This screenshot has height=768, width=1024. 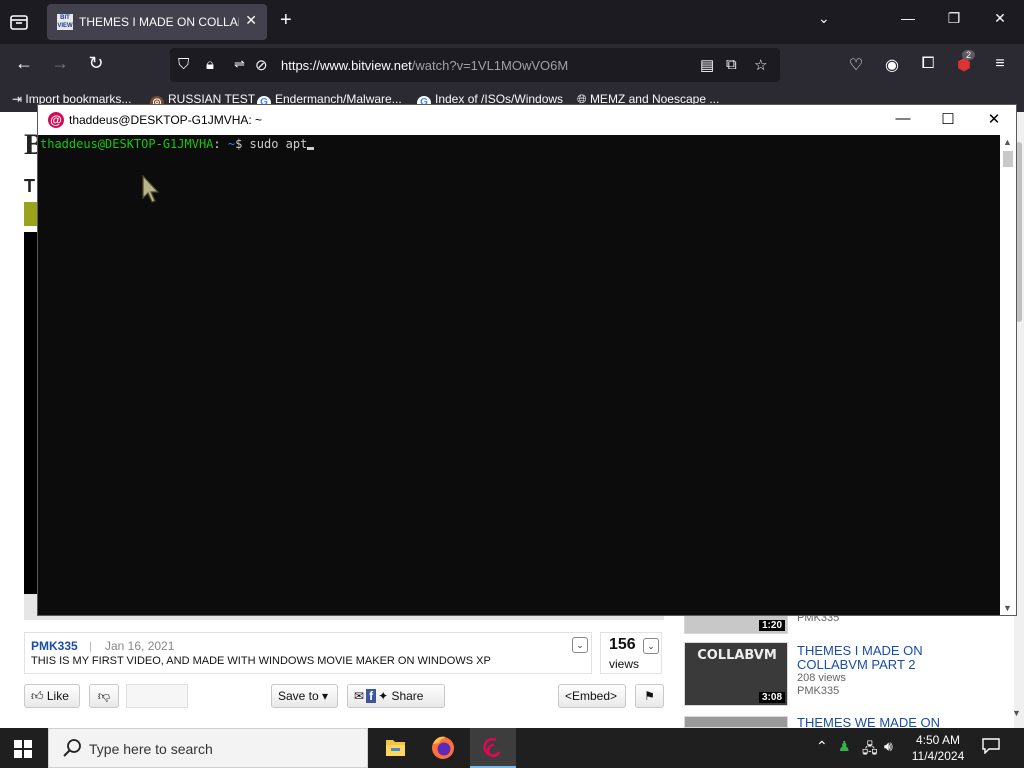 I want to click on close-tab-icon: ✕, so click(x=251, y=20).